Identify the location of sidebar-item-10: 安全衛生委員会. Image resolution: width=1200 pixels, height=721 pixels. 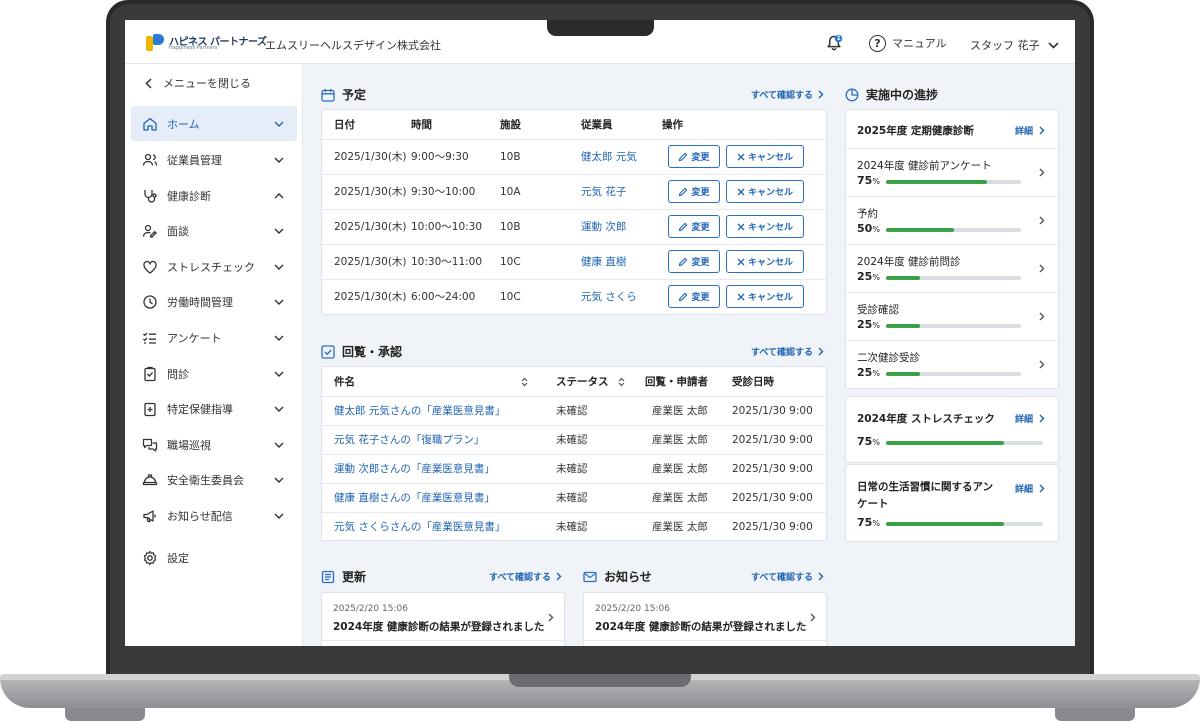
(214, 479).